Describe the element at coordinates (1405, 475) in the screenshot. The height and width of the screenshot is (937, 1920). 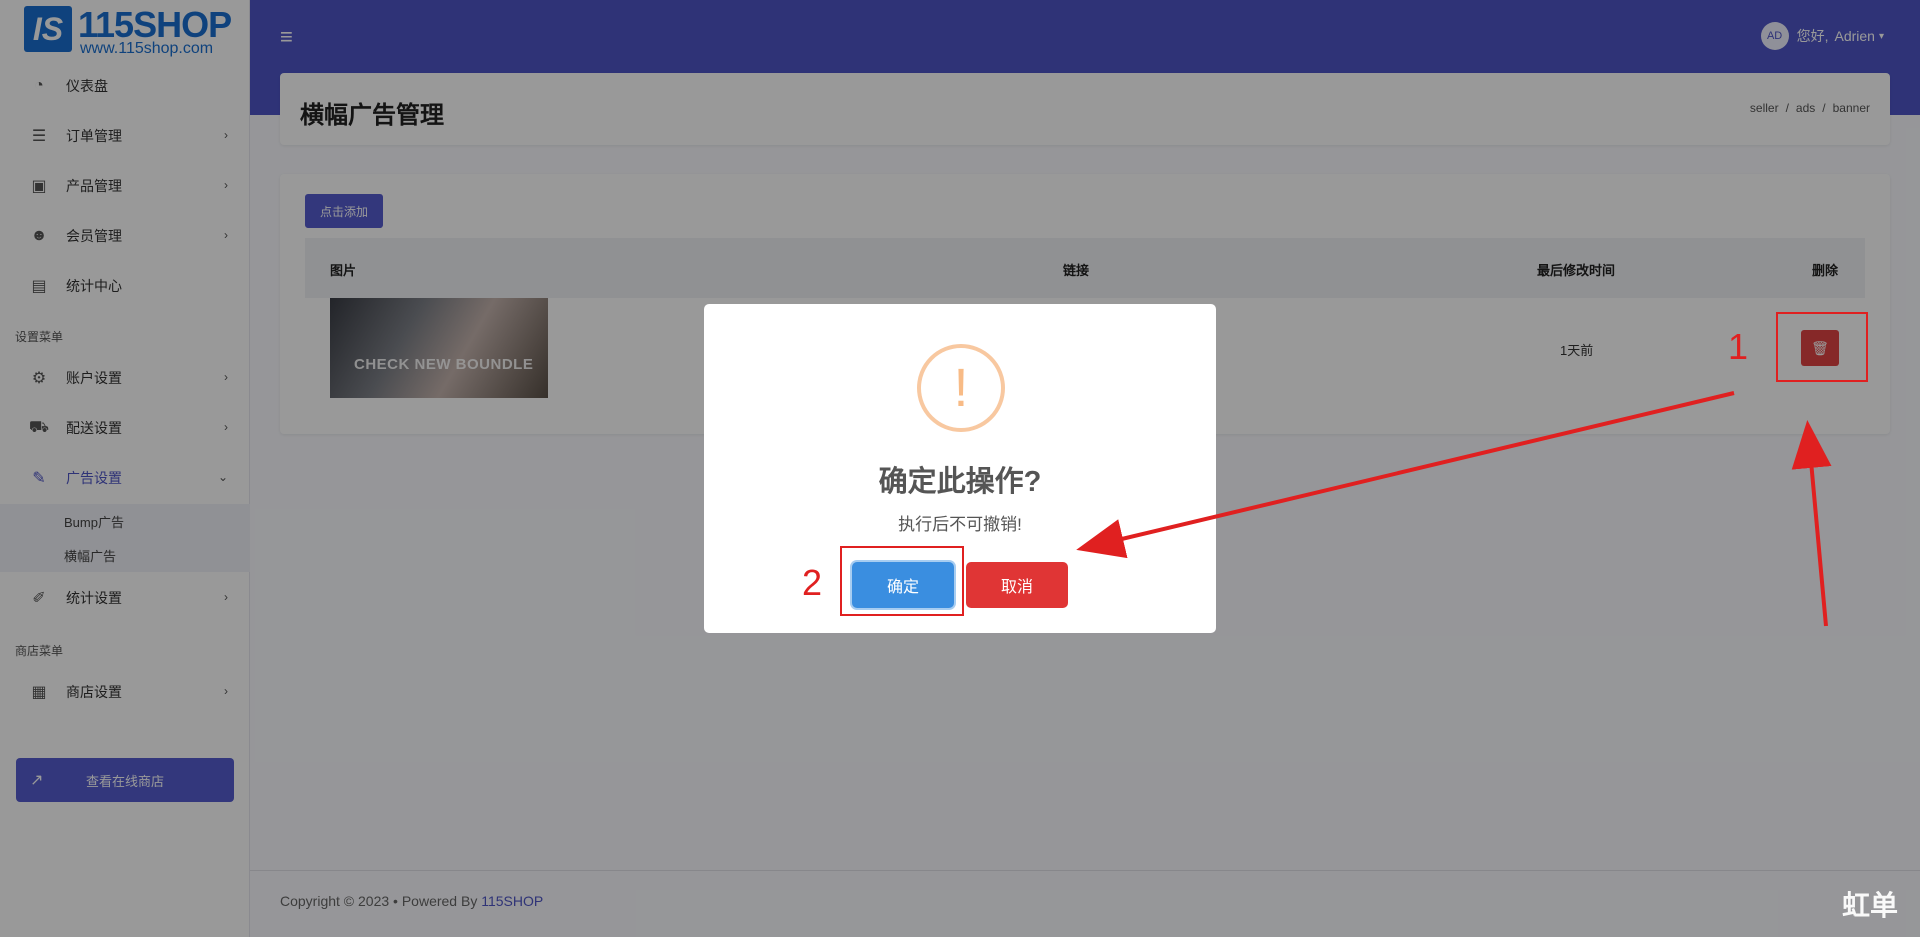
I see `arrow-to-confirm` at that location.